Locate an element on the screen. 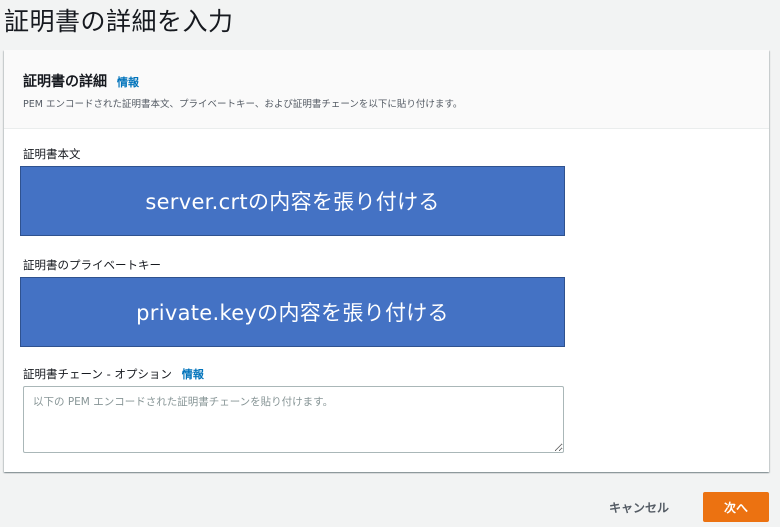  chain-info-link: 情報 is located at coordinates (193, 374).